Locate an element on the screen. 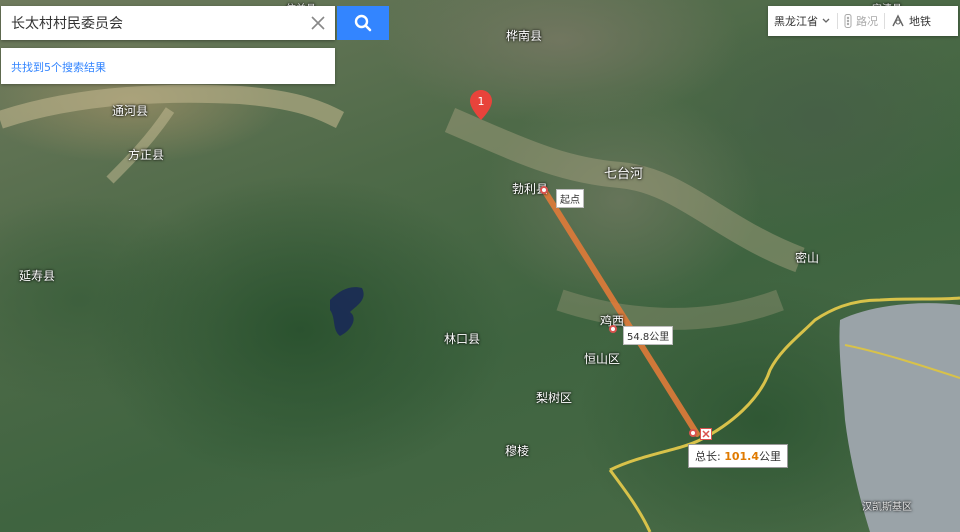  search-icon is located at coordinates (363, 23).